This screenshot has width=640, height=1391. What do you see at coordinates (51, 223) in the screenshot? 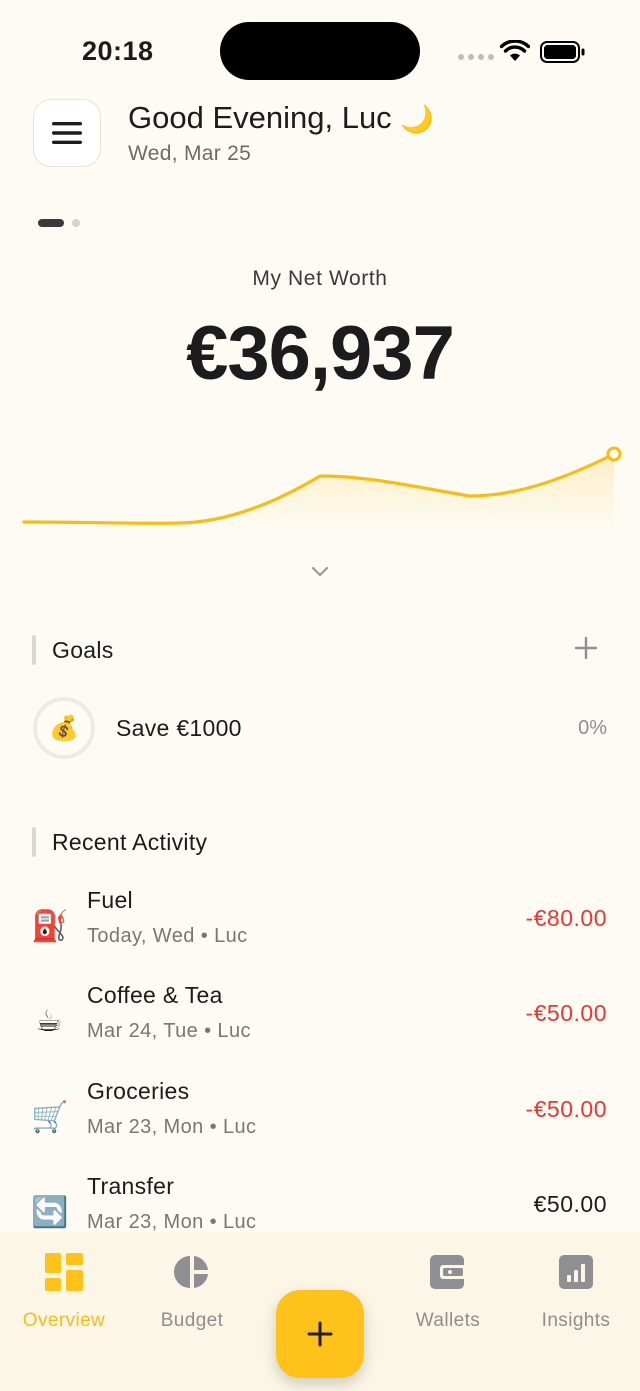
I see `page-dot-active` at bounding box center [51, 223].